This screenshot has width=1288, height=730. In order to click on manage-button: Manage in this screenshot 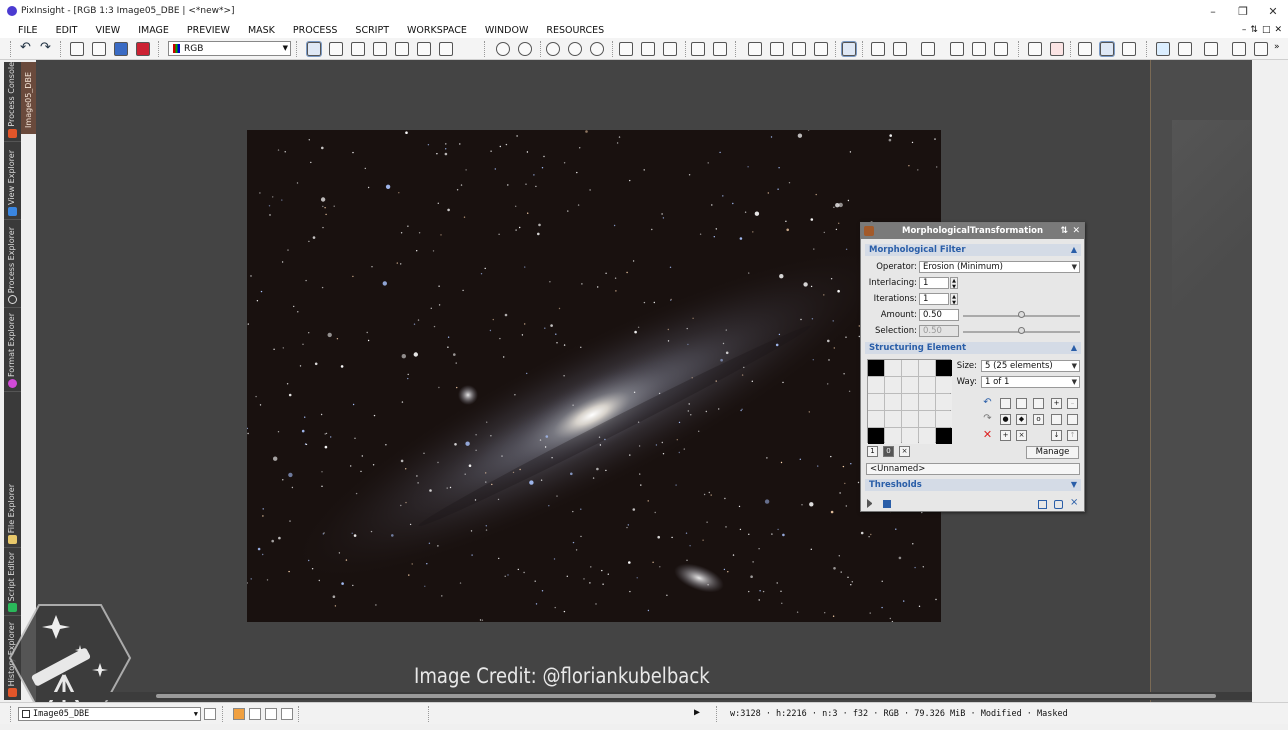, I will do `click(1052, 452)`.